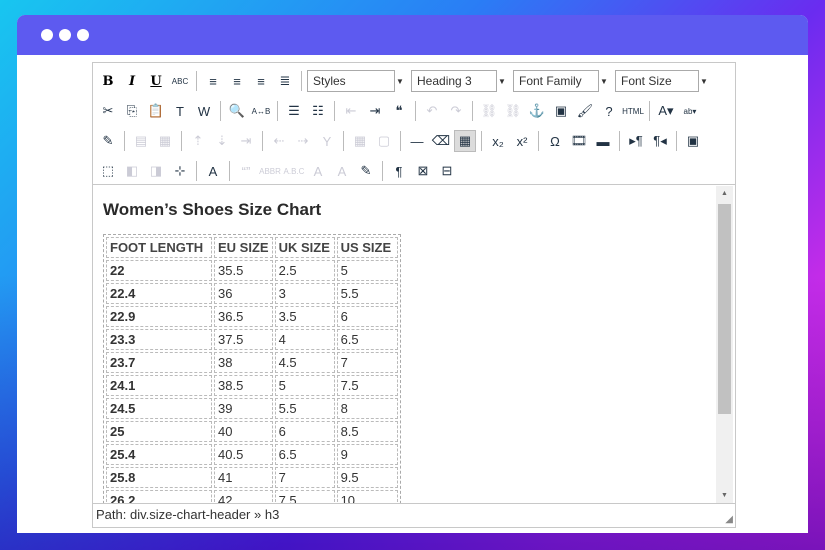 The height and width of the screenshot is (550, 825). What do you see at coordinates (159, 477) in the screenshot?
I see `table-cell: 25.8` at bounding box center [159, 477].